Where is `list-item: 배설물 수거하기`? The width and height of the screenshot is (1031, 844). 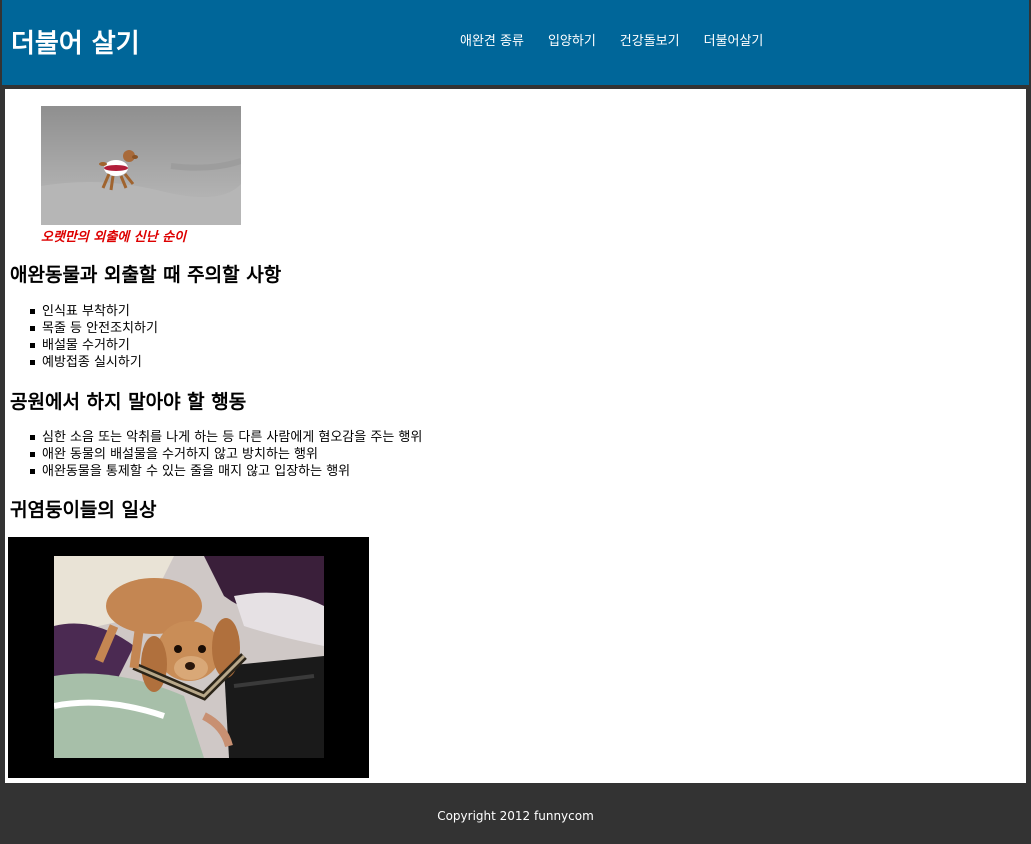
list-item: 배설물 수거하기 is located at coordinates (94, 345).